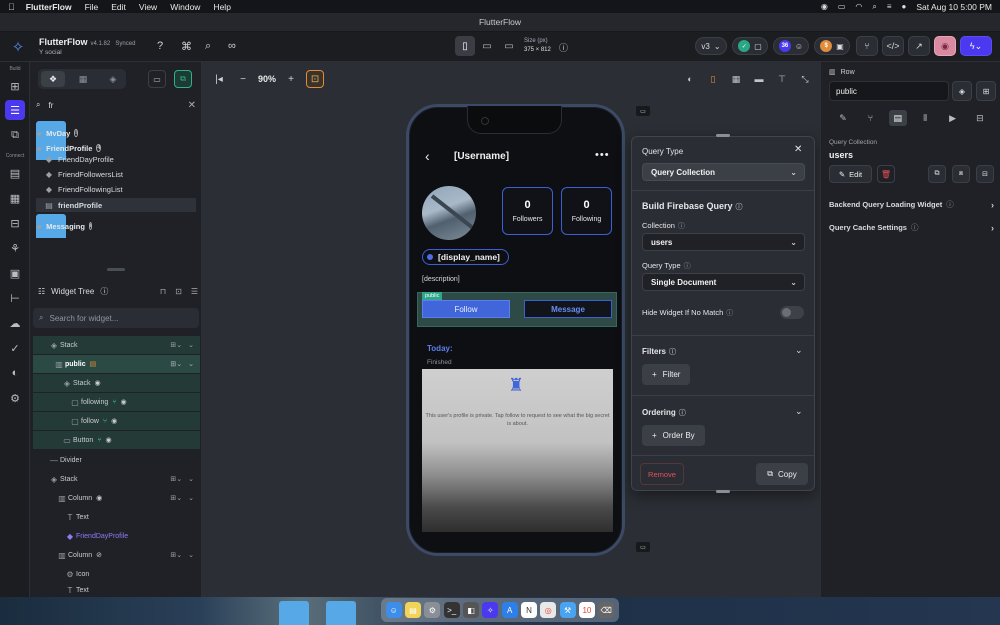  Describe the element at coordinates (49, 7) in the screenshot. I see `menu-app: FlutterFlow` at that location.